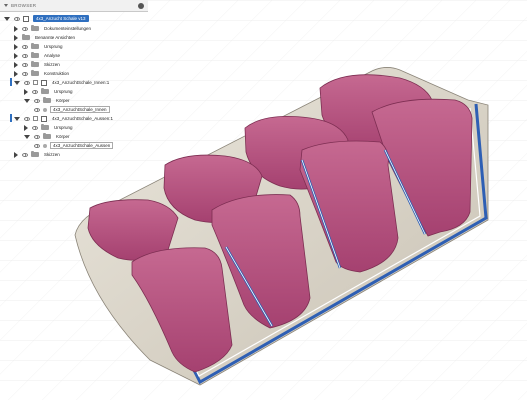  I want to click on tree-item: 4x3_AnzuchtSchale_Innen:1, so click(62, 82).